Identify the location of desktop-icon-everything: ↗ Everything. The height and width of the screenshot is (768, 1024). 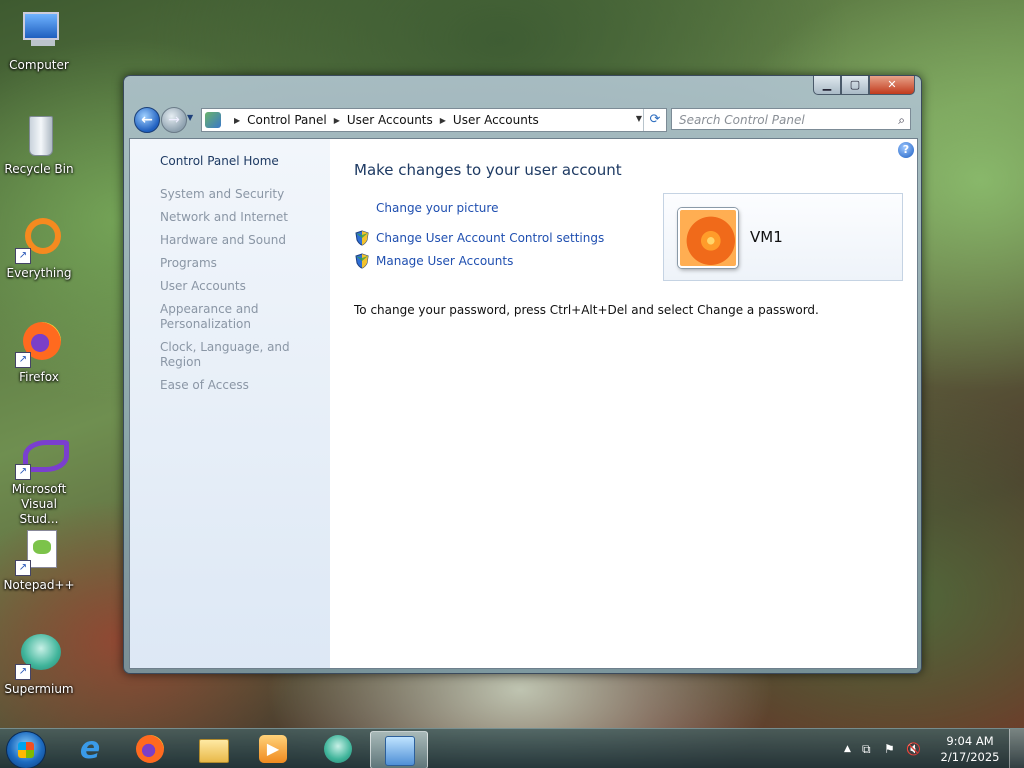
(39, 248).